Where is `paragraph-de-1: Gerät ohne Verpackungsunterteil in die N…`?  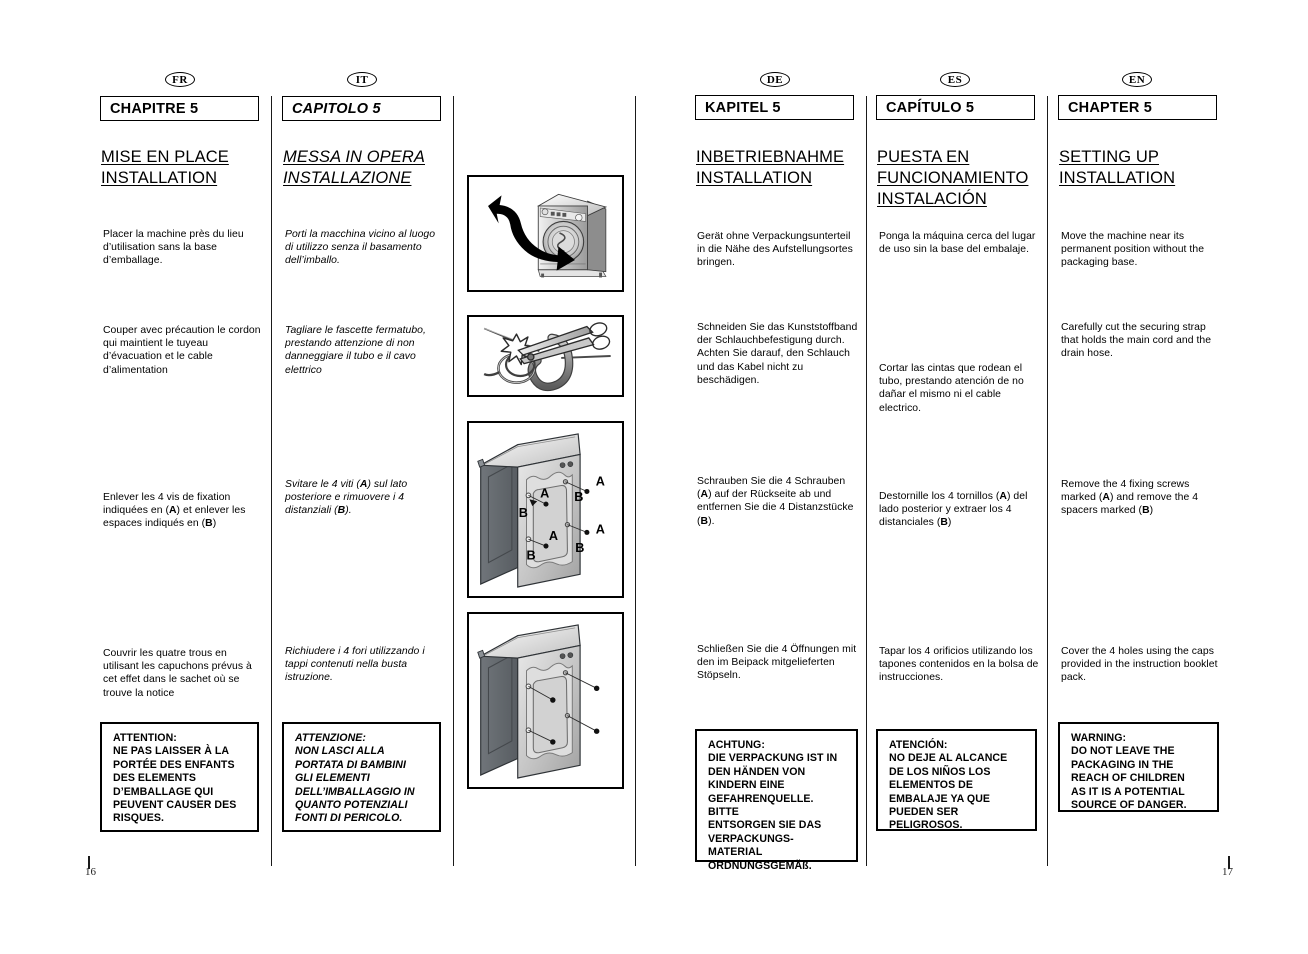
paragraph-de-1: Gerät ohne Verpackungsunterteil in die N… is located at coordinates (775, 250).